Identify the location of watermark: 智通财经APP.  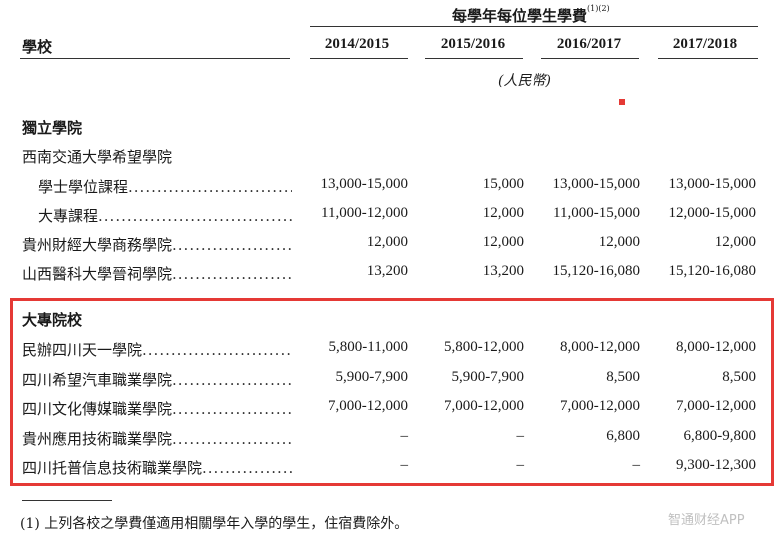
(706, 520).